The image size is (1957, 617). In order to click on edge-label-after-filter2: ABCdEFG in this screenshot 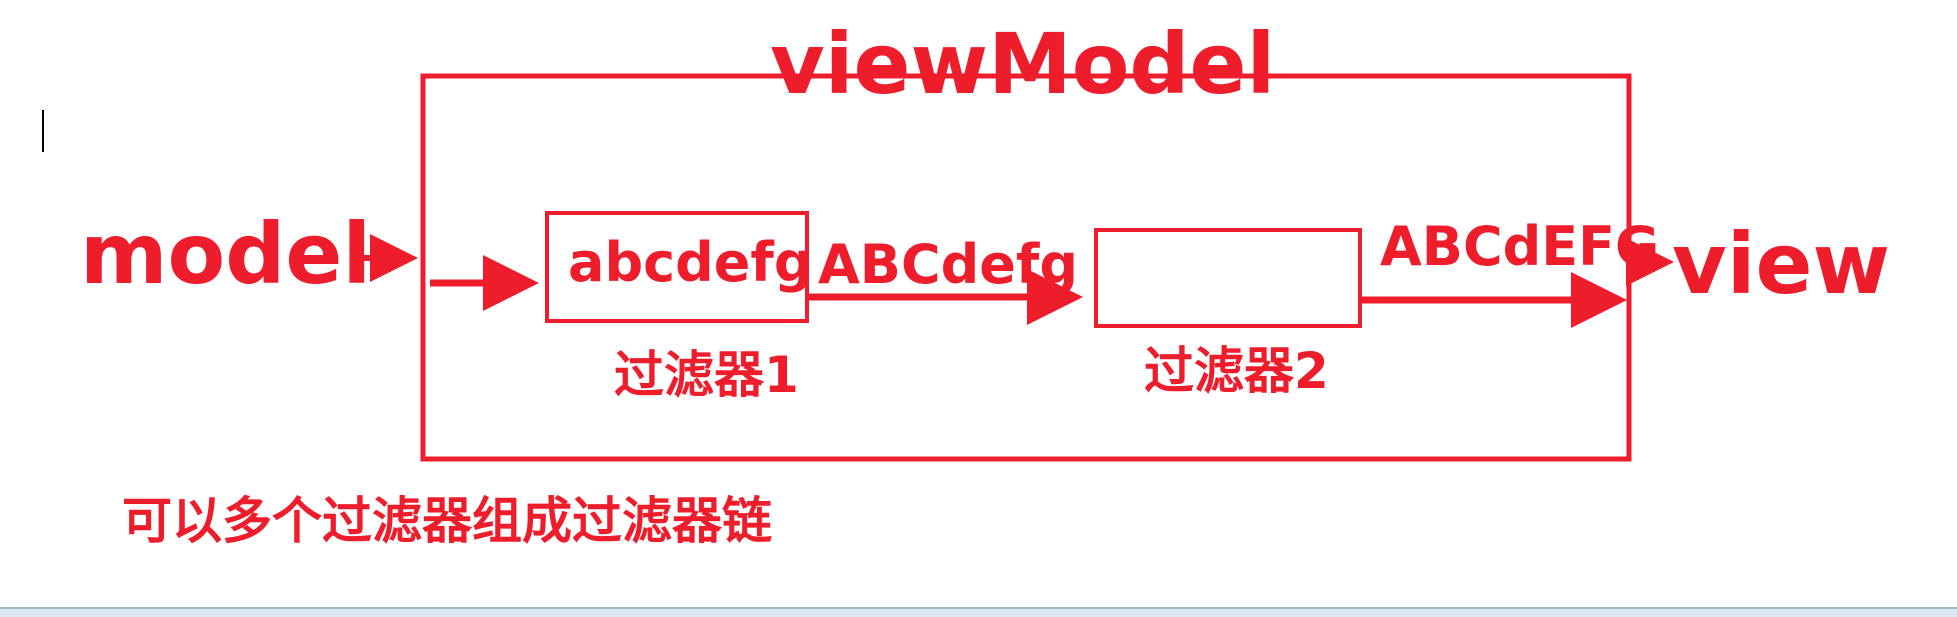, I will do `click(1520, 246)`.